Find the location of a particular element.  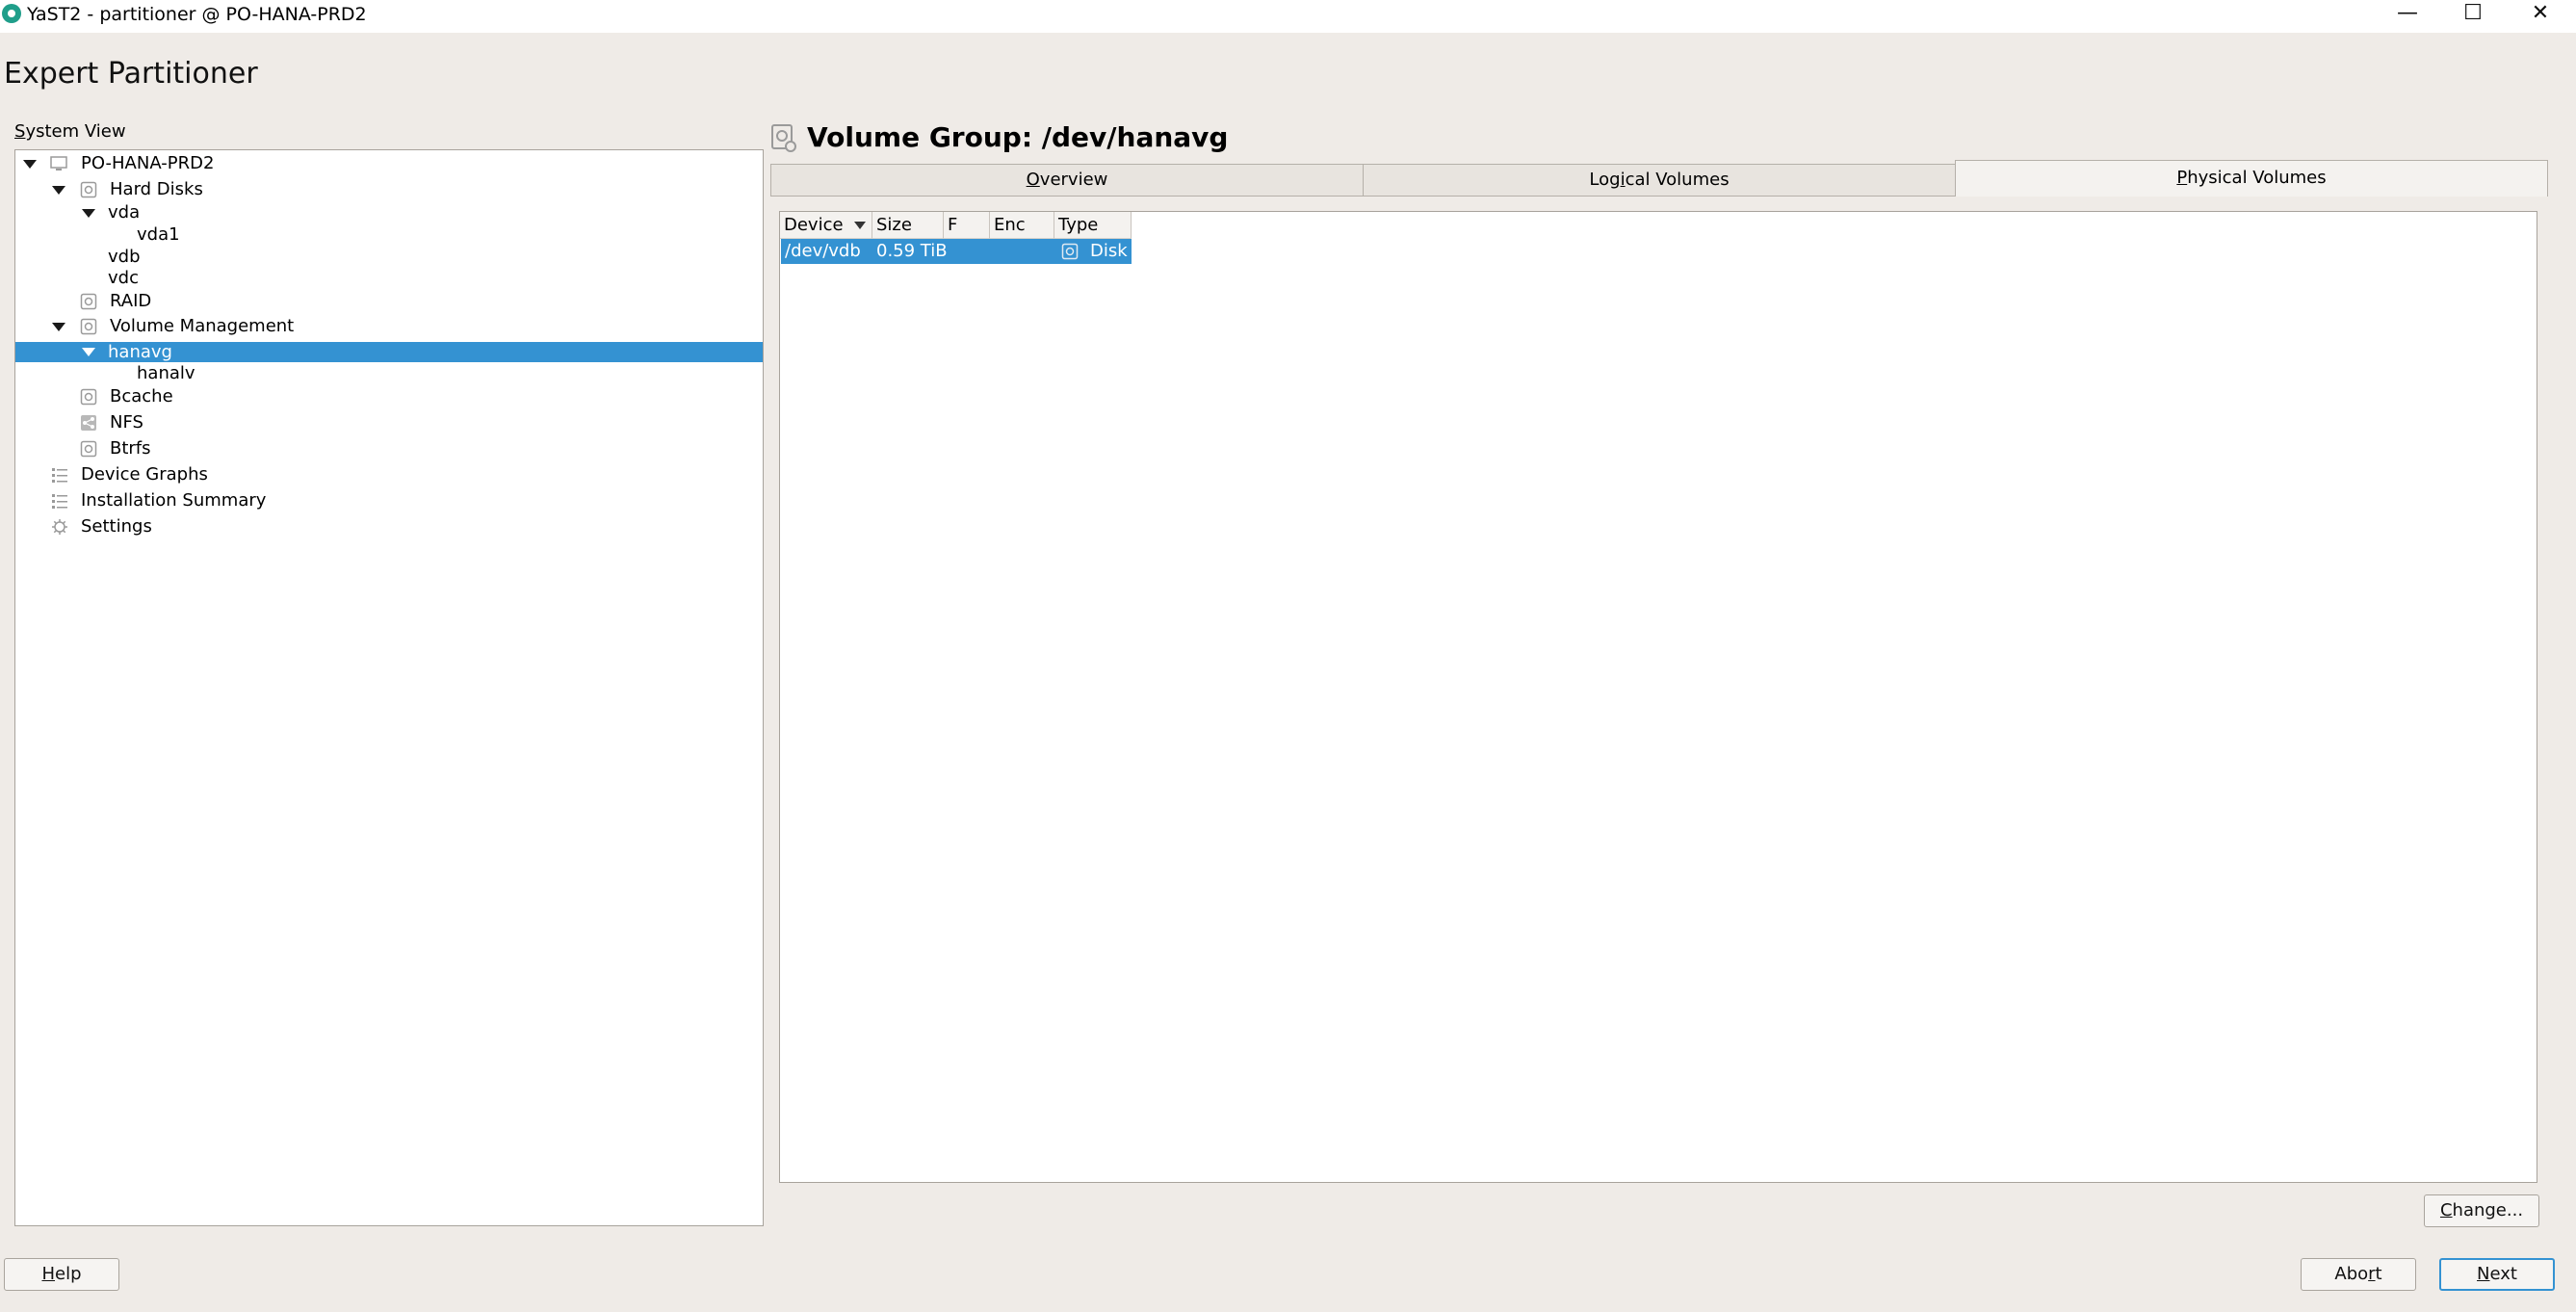

volume-group-title: Volume Group: /dev/hanavg is located at coordinates (1018, 137).